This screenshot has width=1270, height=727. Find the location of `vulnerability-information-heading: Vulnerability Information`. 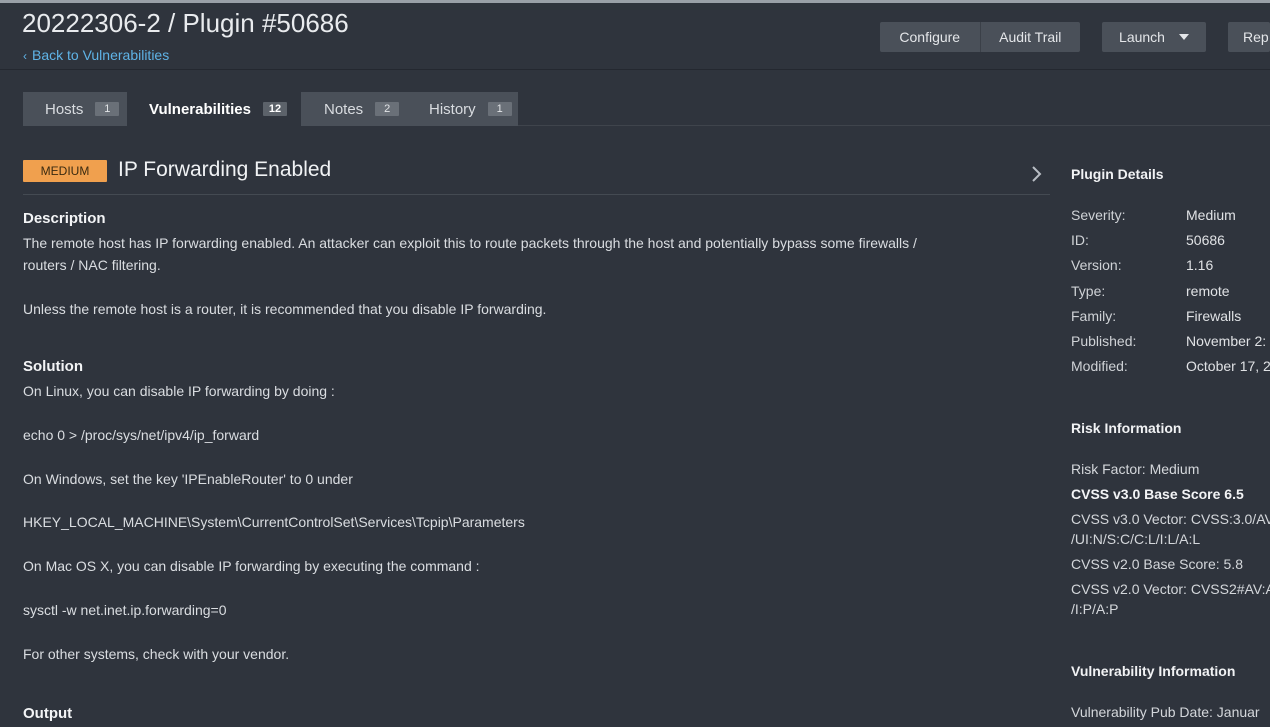

vulnerability-information-heading: Vulnerability Information is located at coordinates (1153, 671).